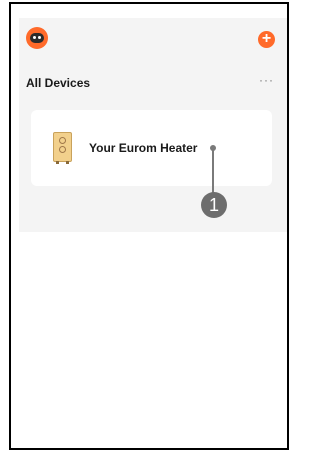 Image resolution: width=320 pixels, height=450 pixels. I want to click on robot-avatar-icon, so click(37, 38).